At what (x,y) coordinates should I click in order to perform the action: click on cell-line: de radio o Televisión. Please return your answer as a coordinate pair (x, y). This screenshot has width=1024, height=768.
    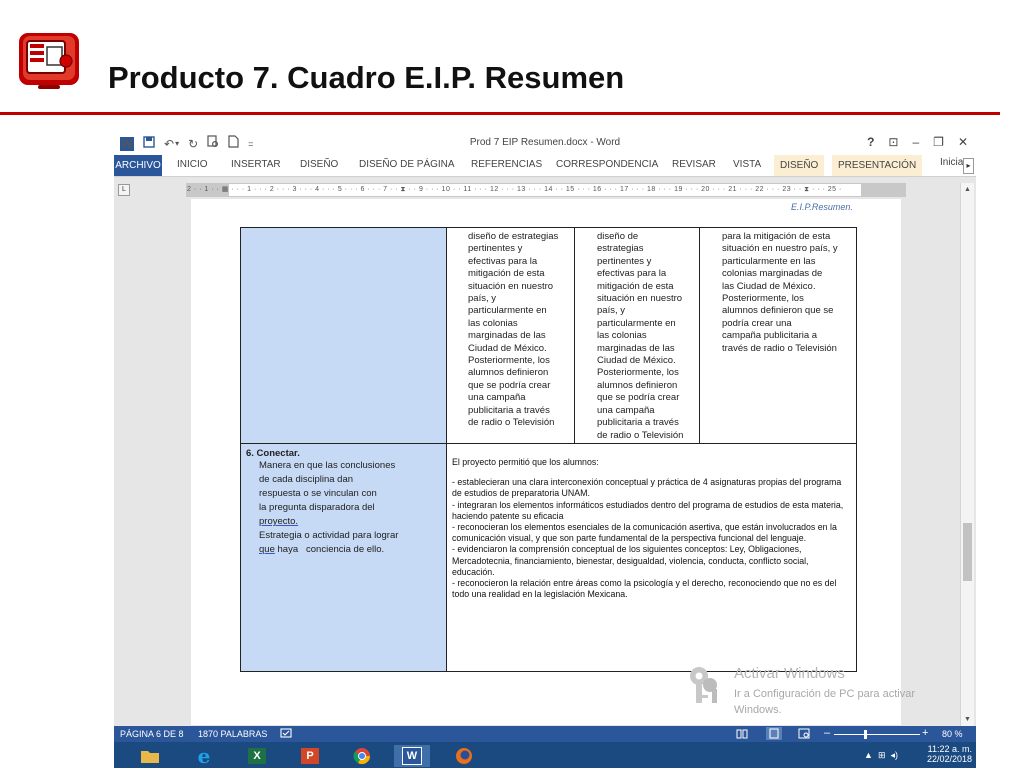
    Looking at the image, I should click on (640, 435).